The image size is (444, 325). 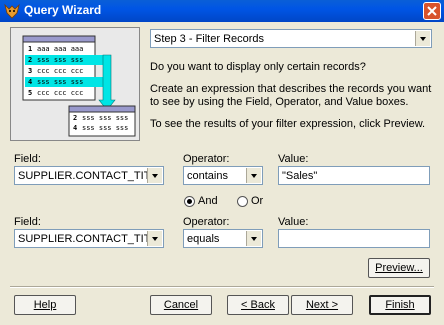 I want to click on next-button: Next >, so click(x=322, y=305).